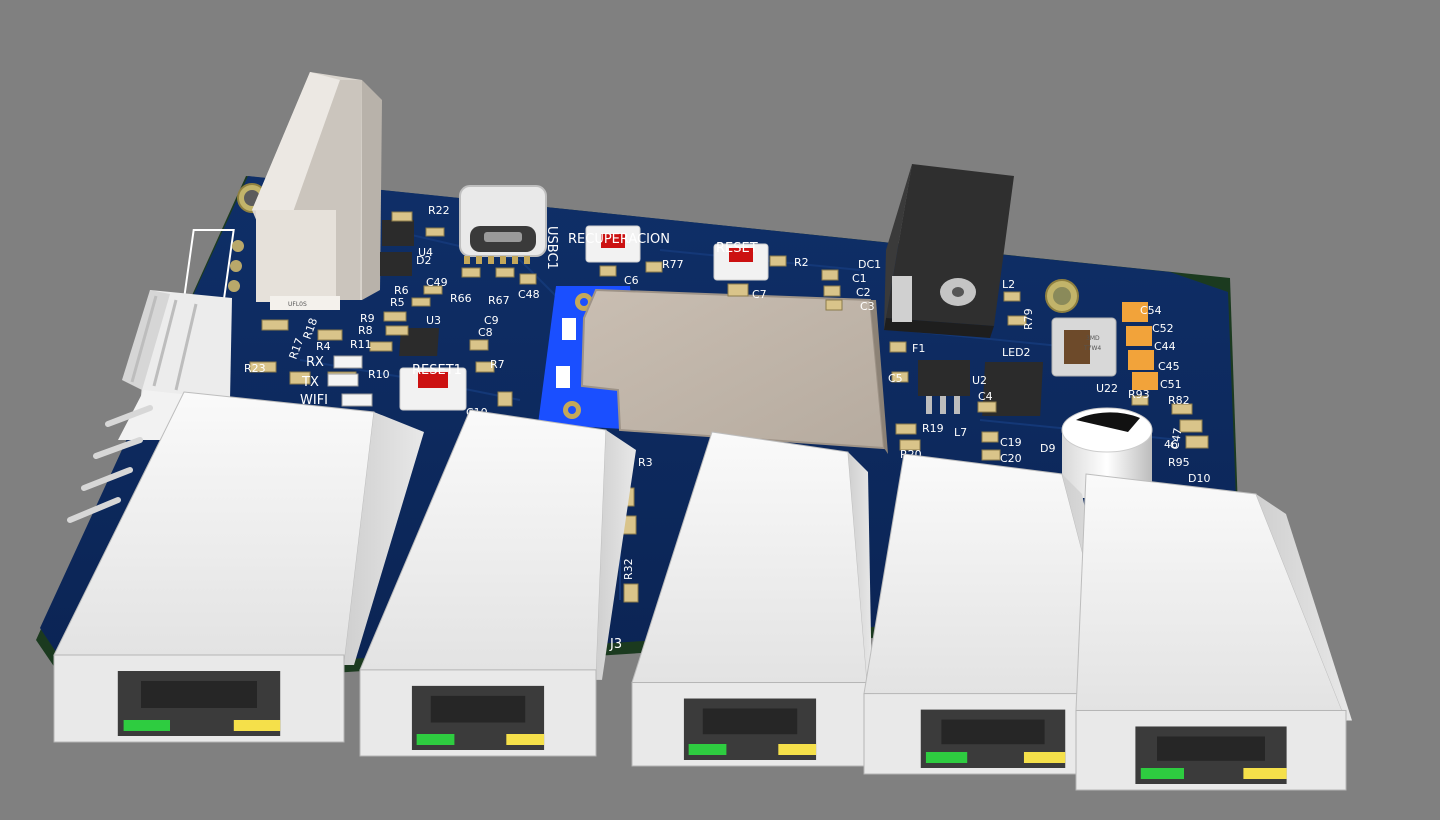 The image size is (1440, 820). What do you see at coordinates (1011, 442) in the screenshot?
I see `refdes-c19: C19` at bounding box center [1011, 442].